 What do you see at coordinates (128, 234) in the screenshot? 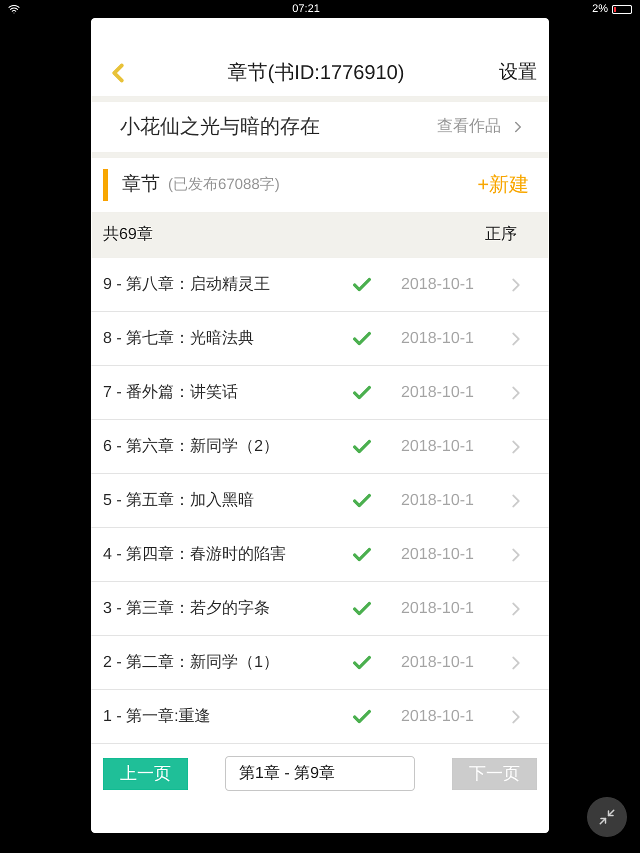
I see `chapter-count: 共69章` at bounding box center [128, 234].